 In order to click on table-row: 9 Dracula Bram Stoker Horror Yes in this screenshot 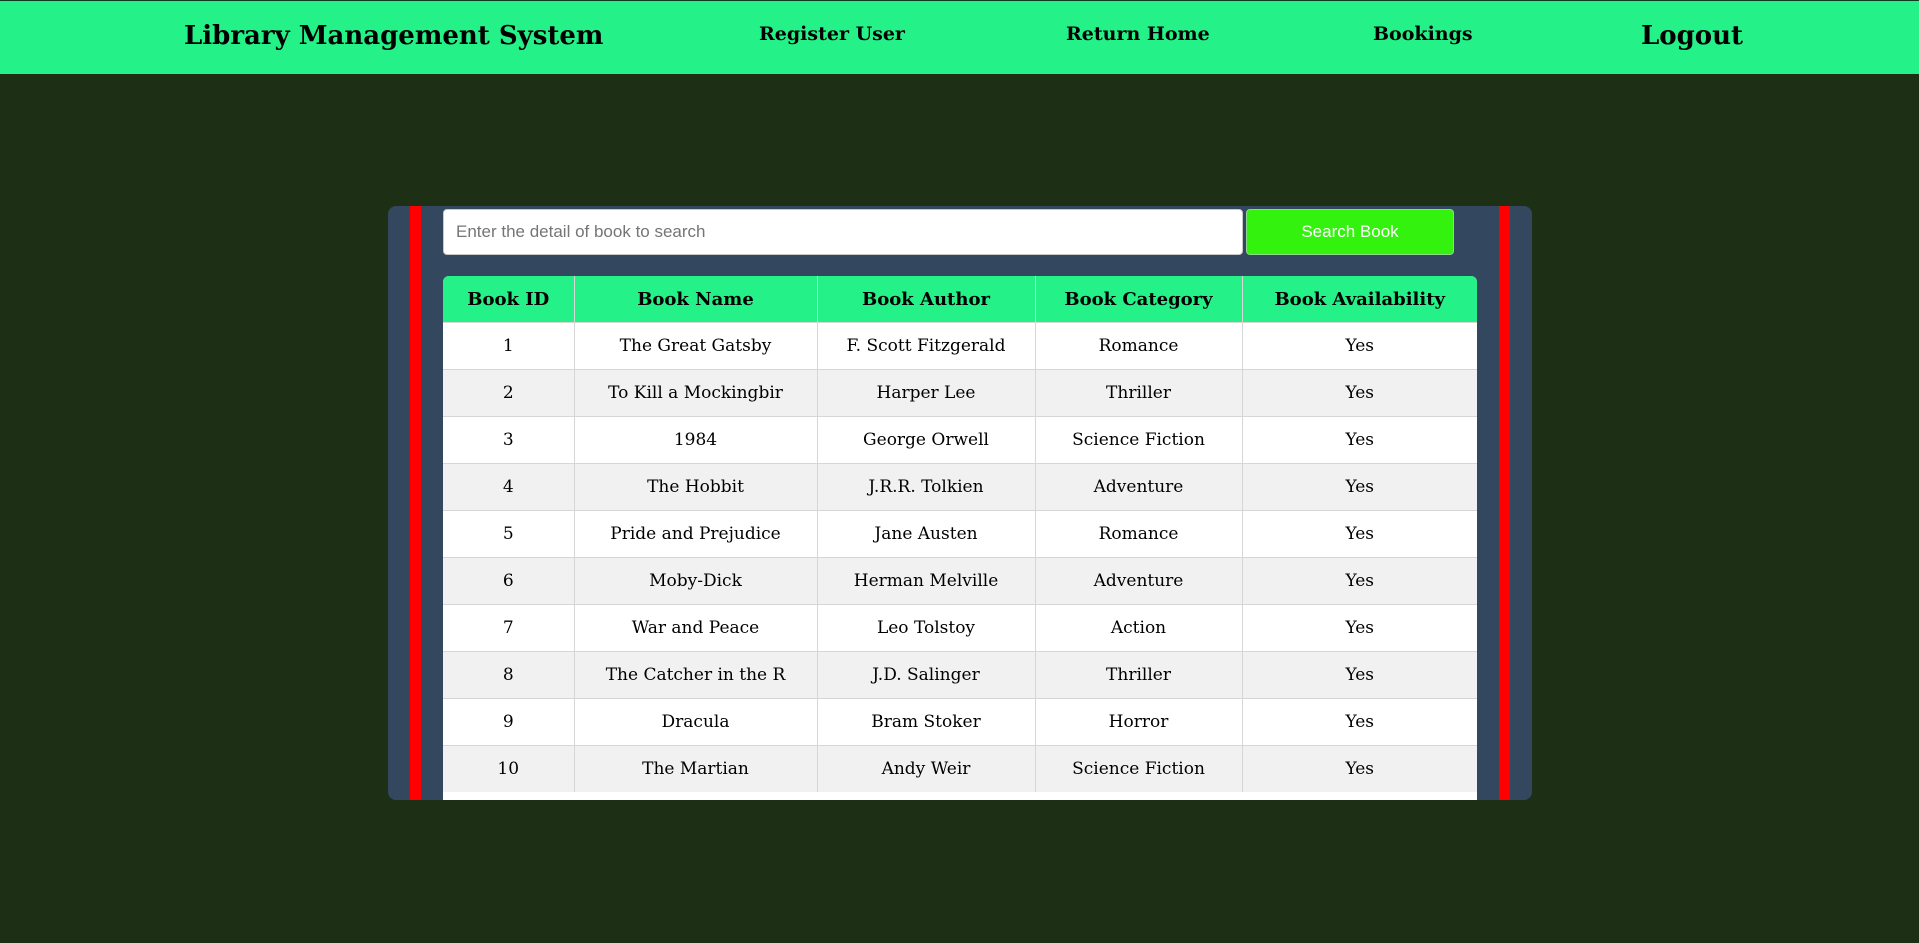, I will do `click(960, 722)`.